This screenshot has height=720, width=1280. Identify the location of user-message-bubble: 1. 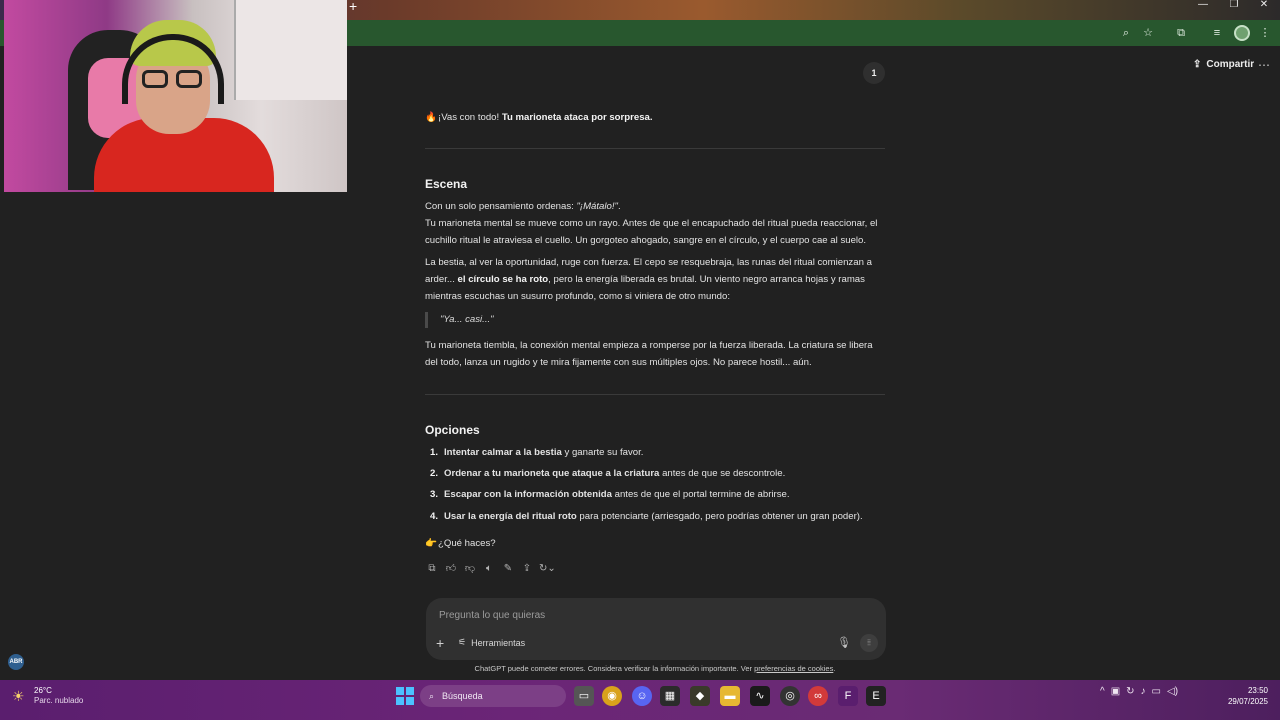
(874, 73).